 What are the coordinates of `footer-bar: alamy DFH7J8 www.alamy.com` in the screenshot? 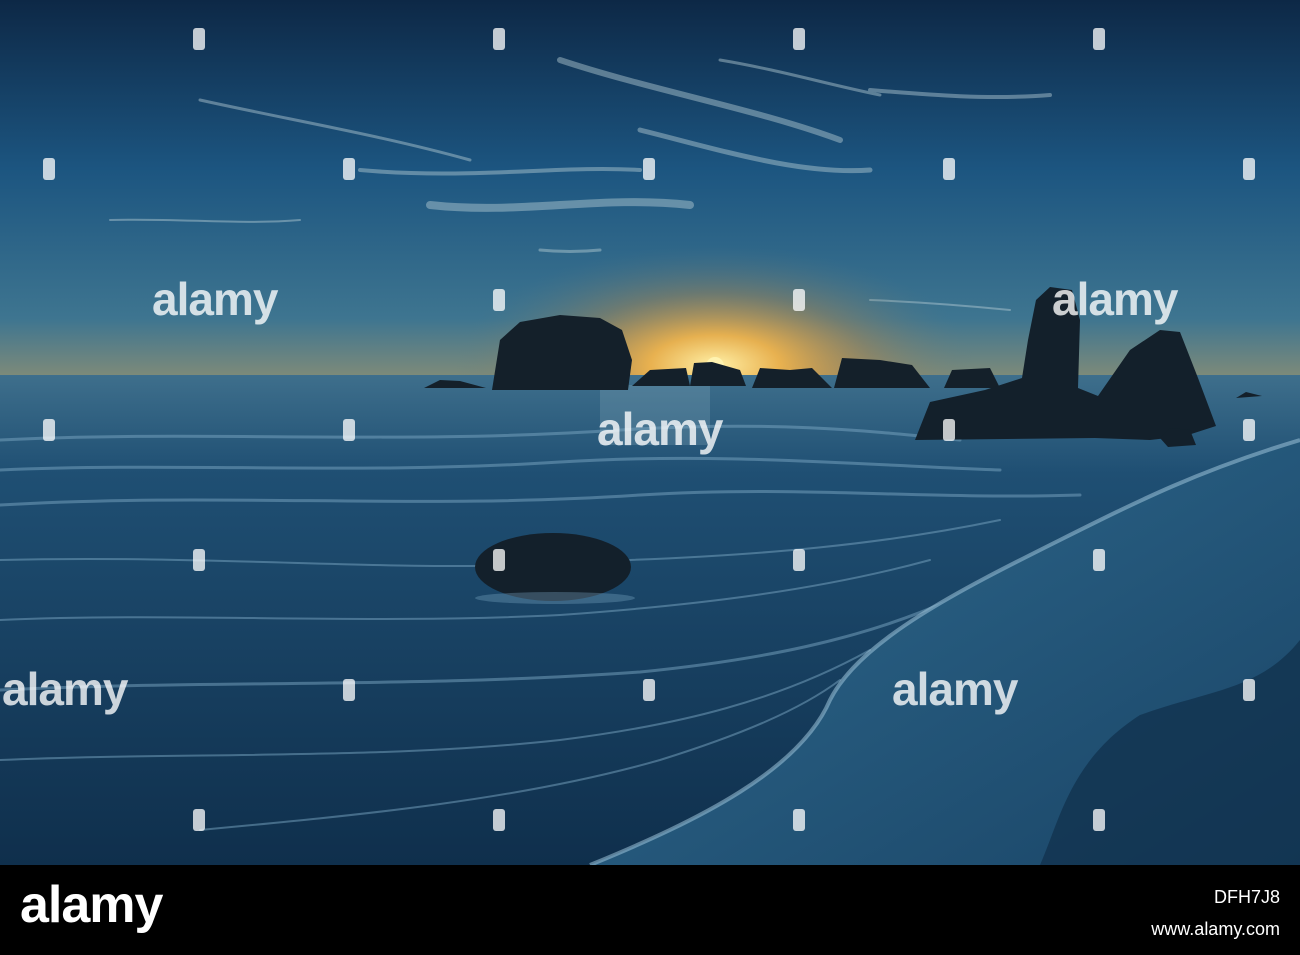 It's located at (650, 910).